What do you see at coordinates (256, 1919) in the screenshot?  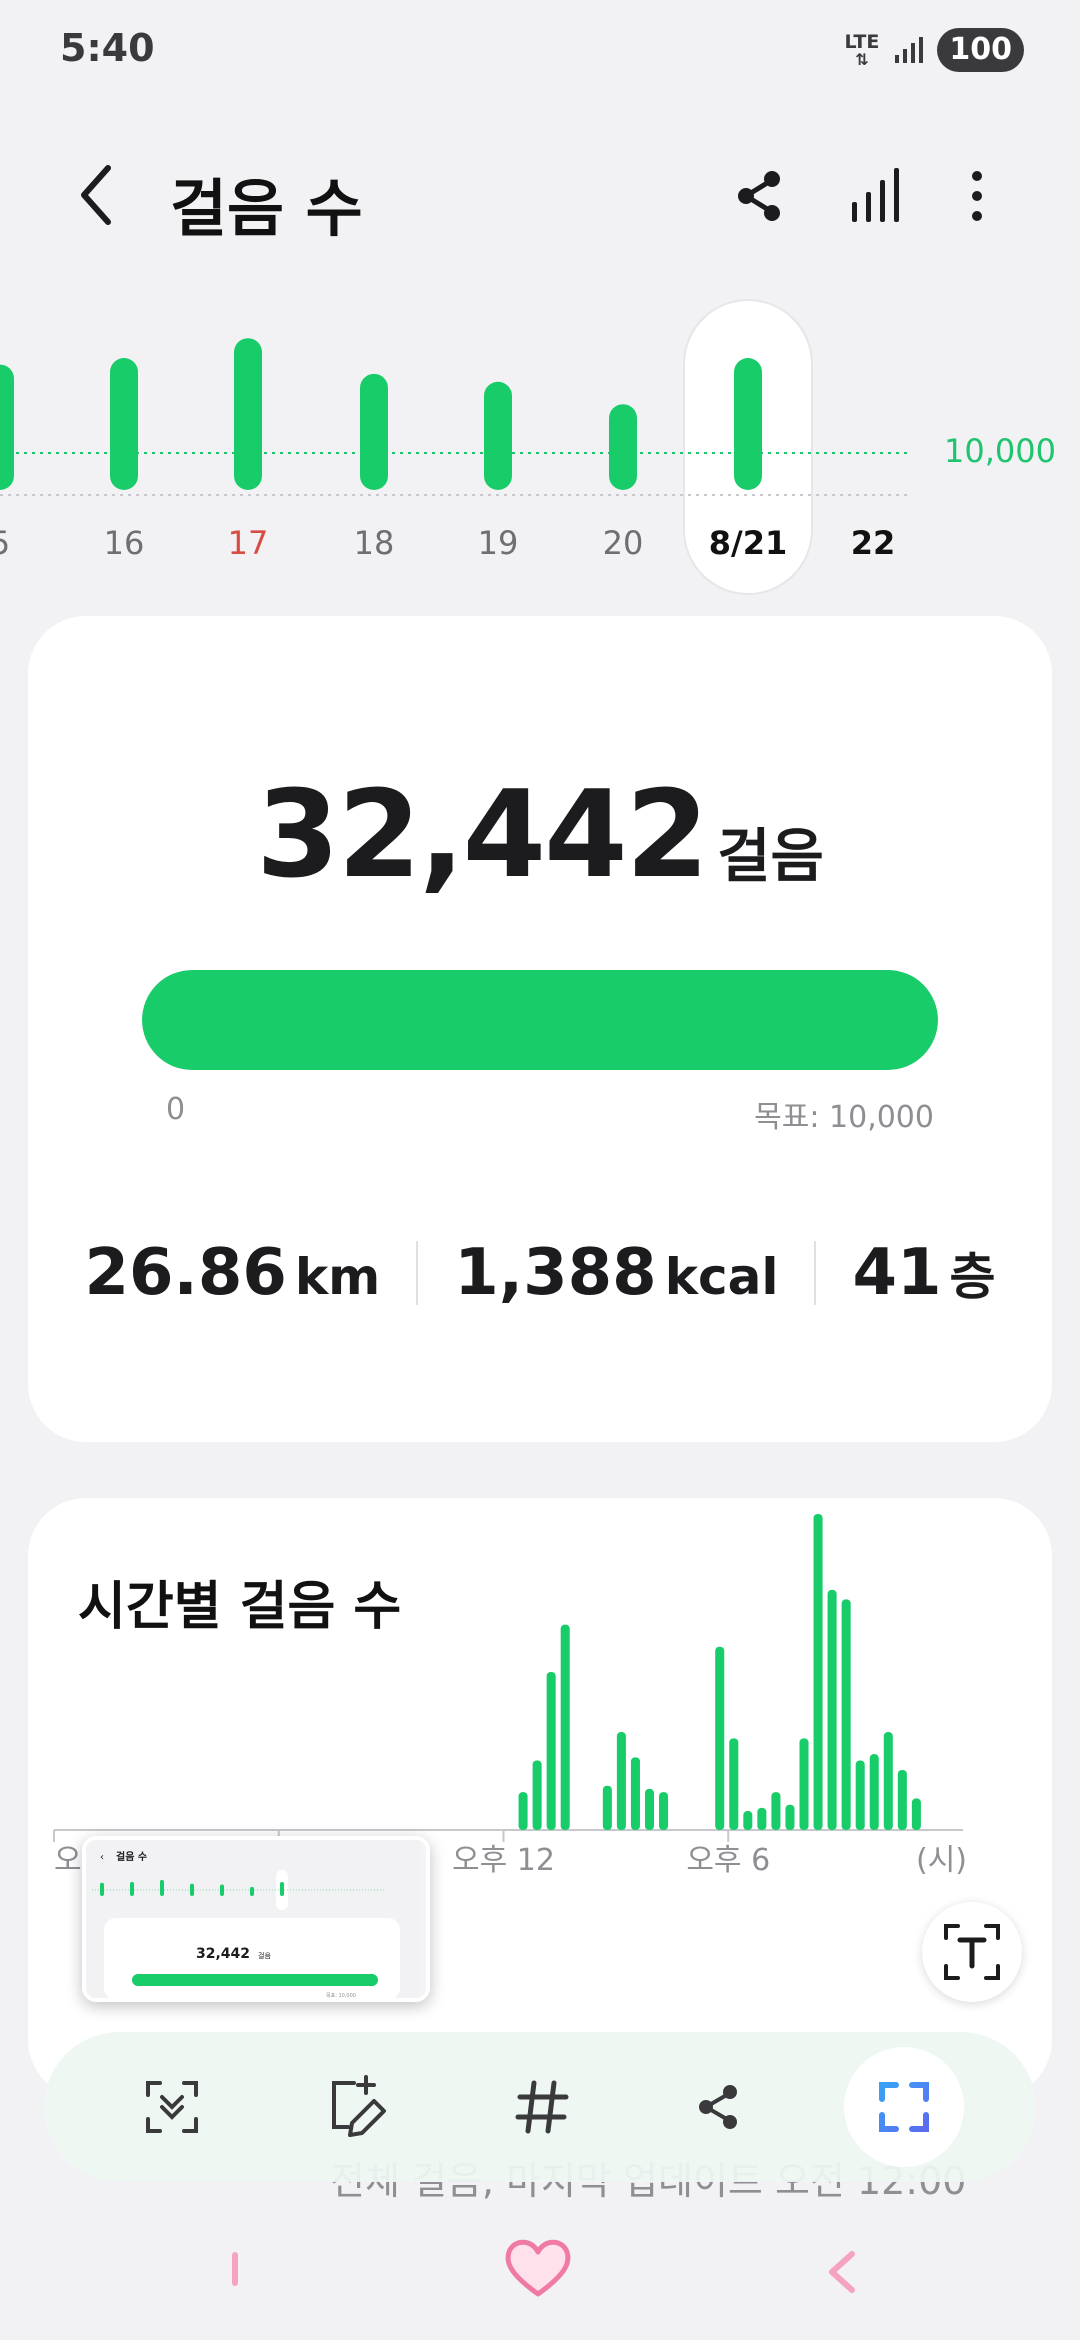 I see `screenshot-thumbnail: ‹ 걸음 수 32,442 걸음 목표: 10,000` at bounding box center [256, 1919].